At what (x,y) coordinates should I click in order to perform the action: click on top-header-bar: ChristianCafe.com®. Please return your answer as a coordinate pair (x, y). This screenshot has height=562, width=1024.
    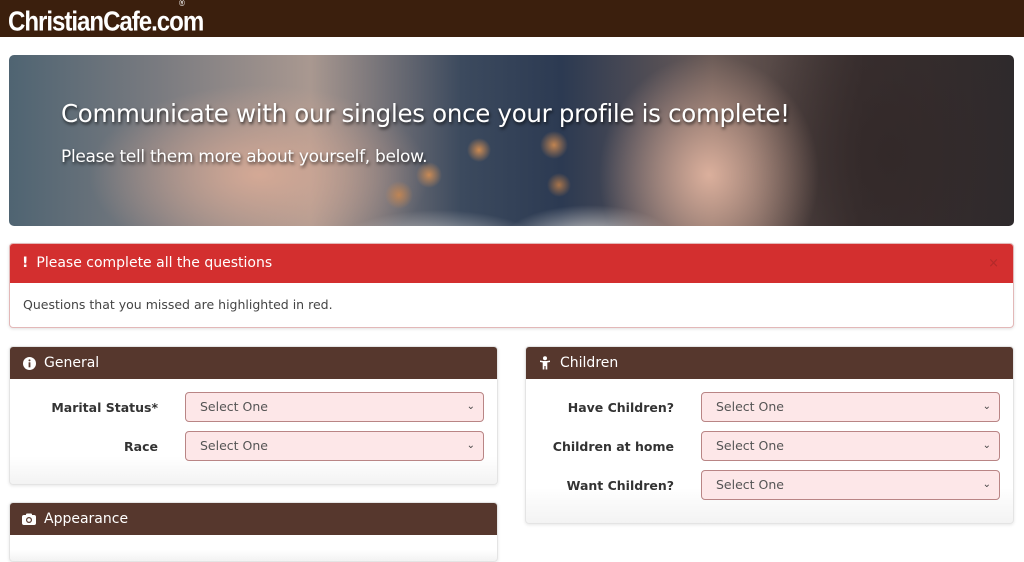
    Looking at the image, I should click on (512, 18).